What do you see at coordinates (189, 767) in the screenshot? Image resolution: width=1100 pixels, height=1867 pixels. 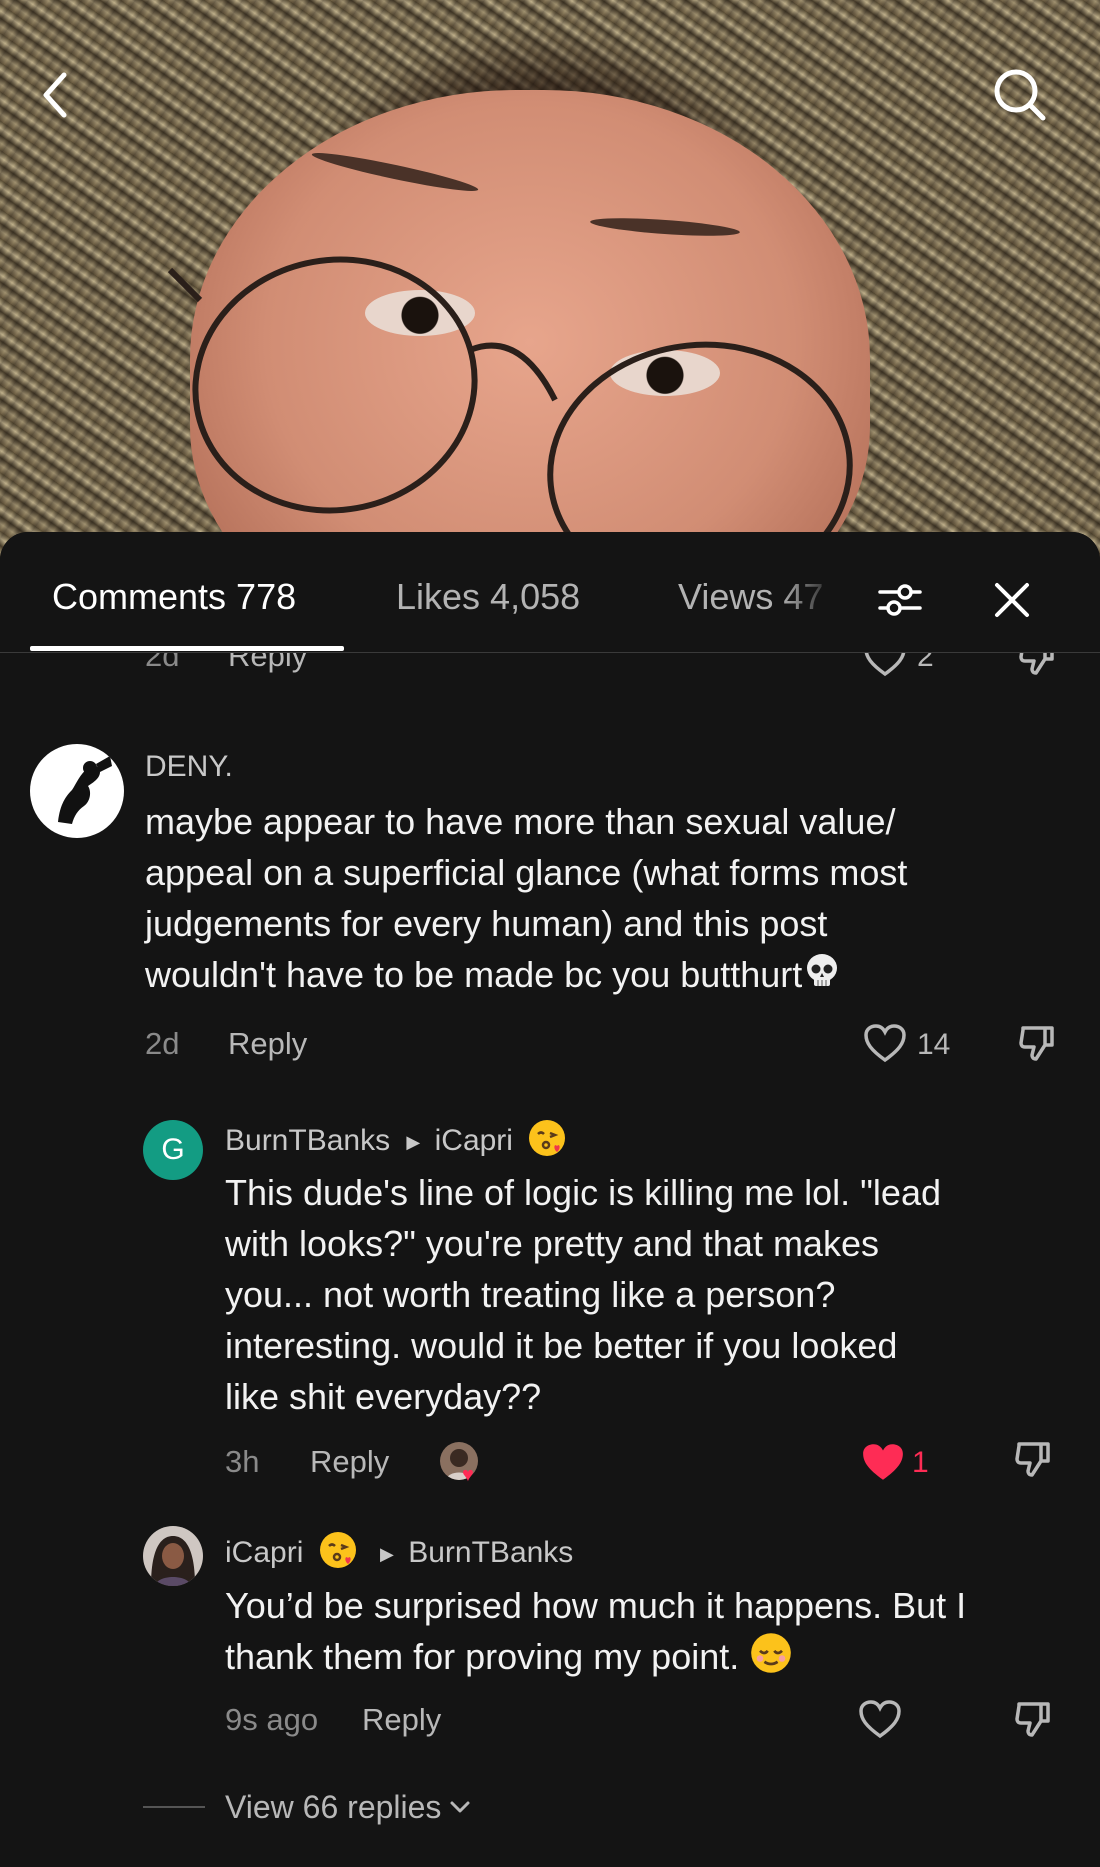 I see `comment-author: DENY.` at bounding box center [189, 767].